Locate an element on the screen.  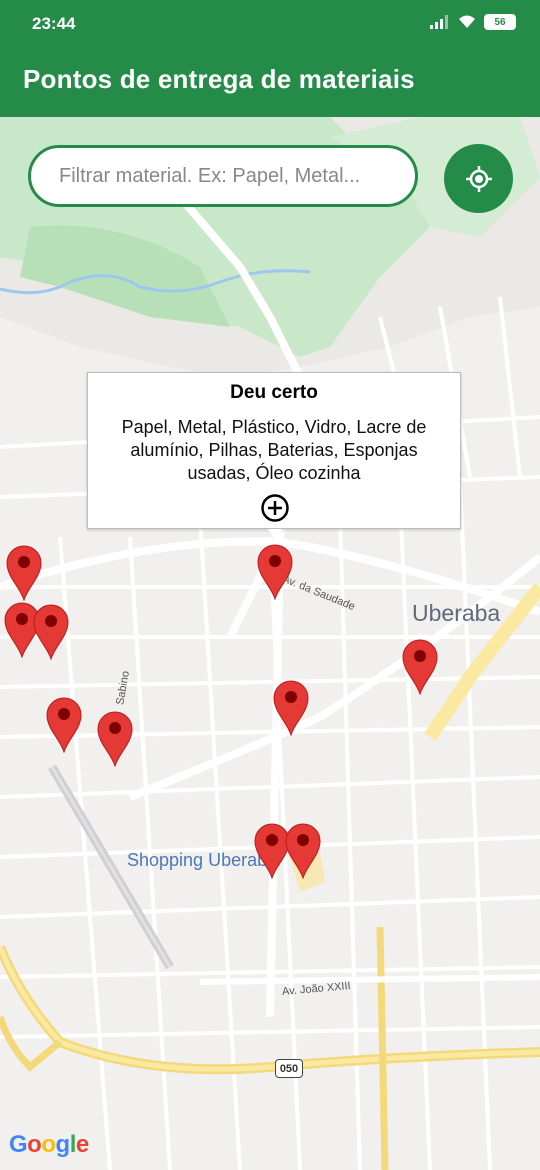
status-time: 23:44 is located at coordinates (54, 23).